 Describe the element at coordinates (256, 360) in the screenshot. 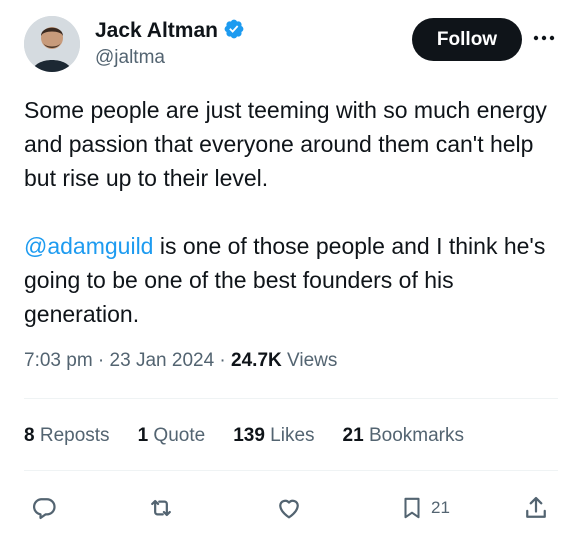

I see `views-count: 24.7K` at that location.